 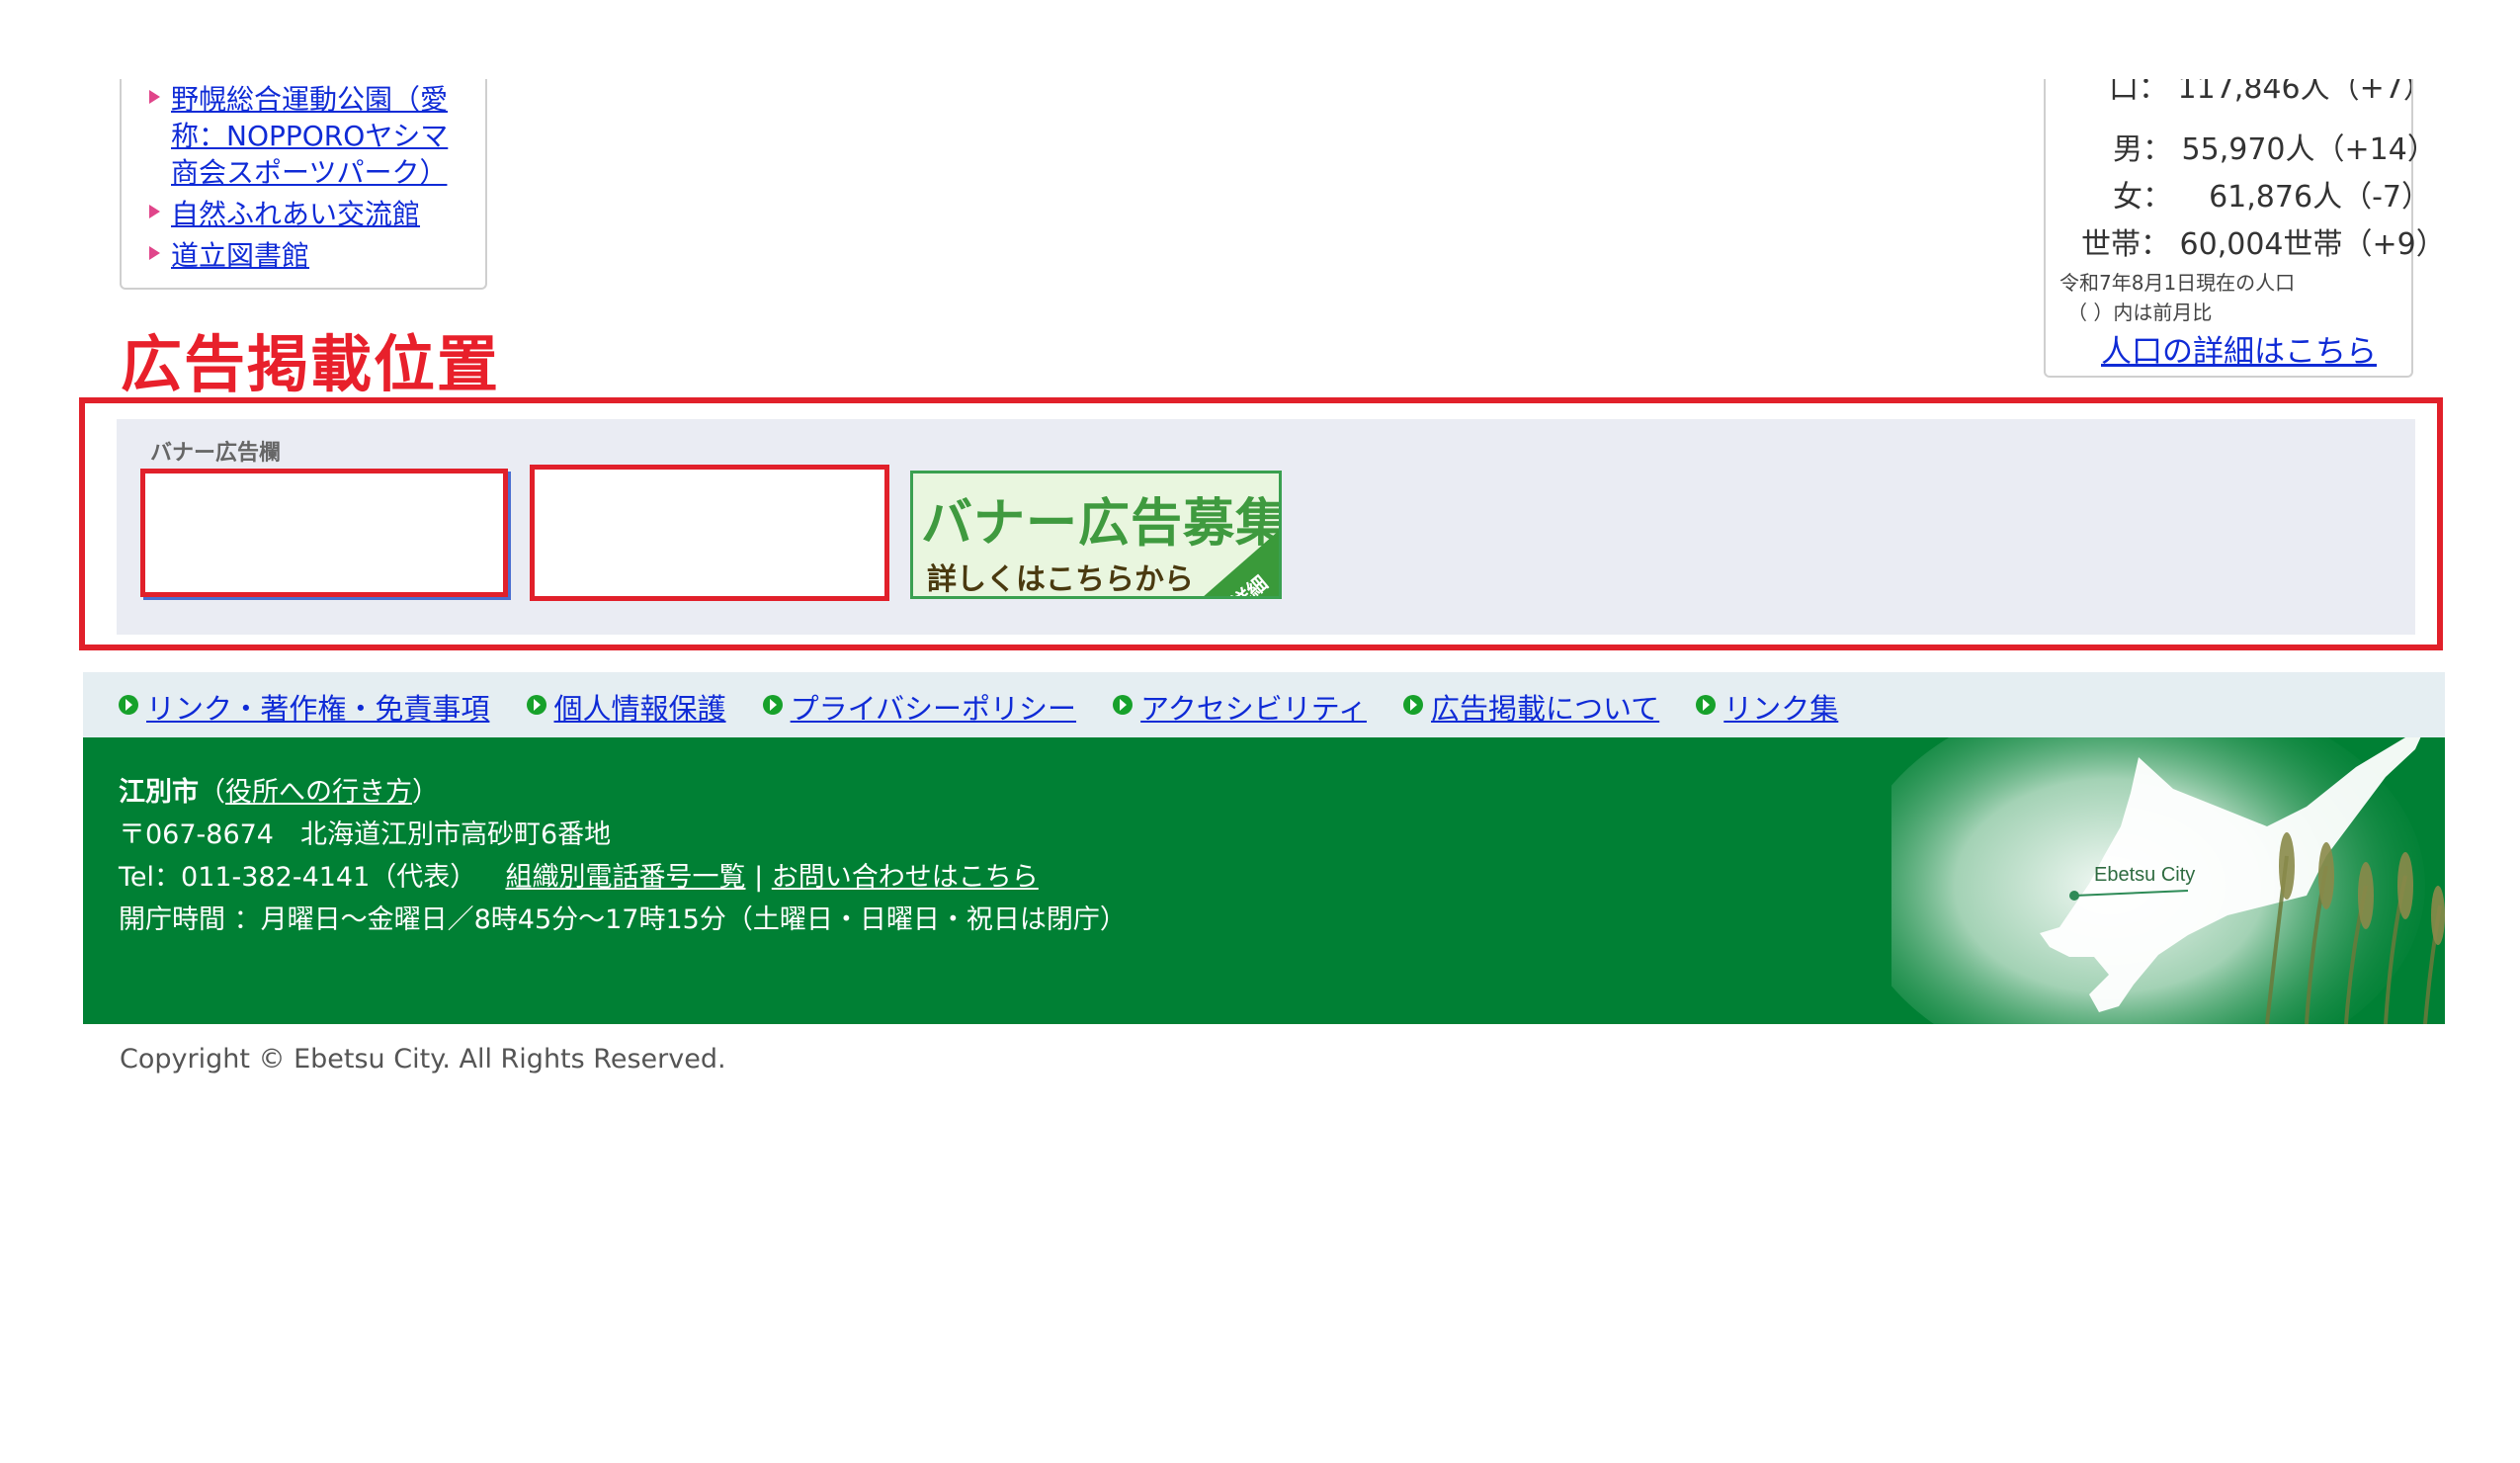 I want to click on list-item: 個人情報保護, so click(x=626, y=707).